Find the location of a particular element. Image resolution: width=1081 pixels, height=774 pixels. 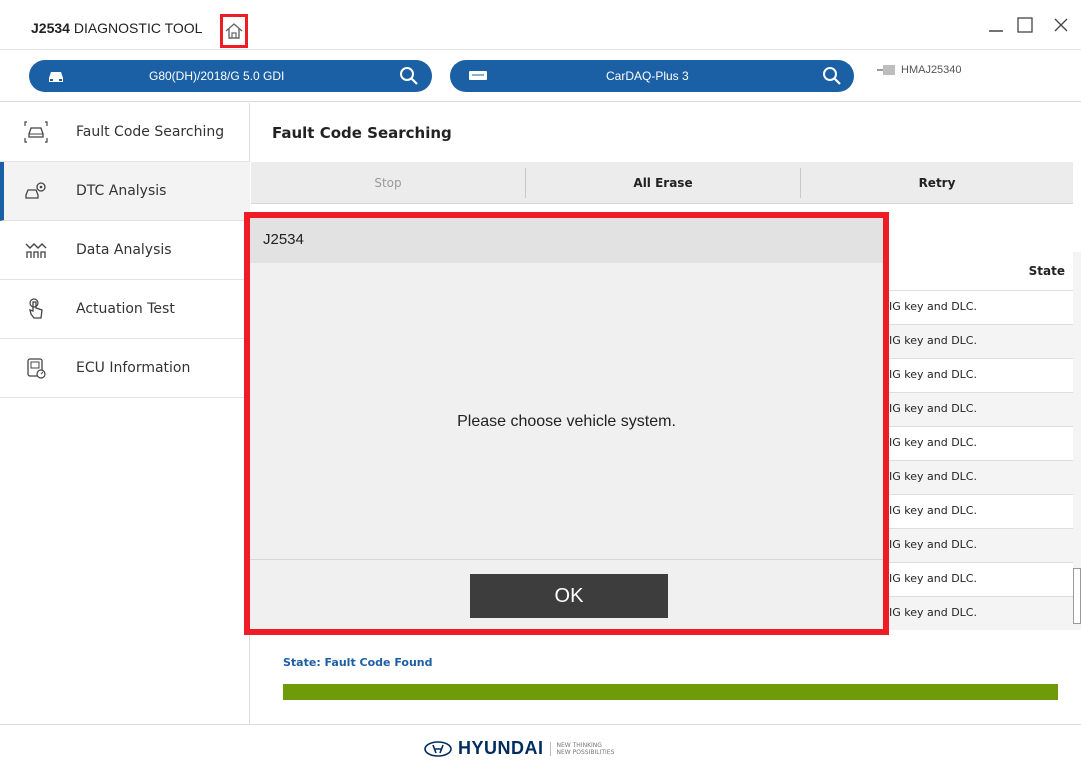

ecu-chip-icon is located at coordinates (36, 368).